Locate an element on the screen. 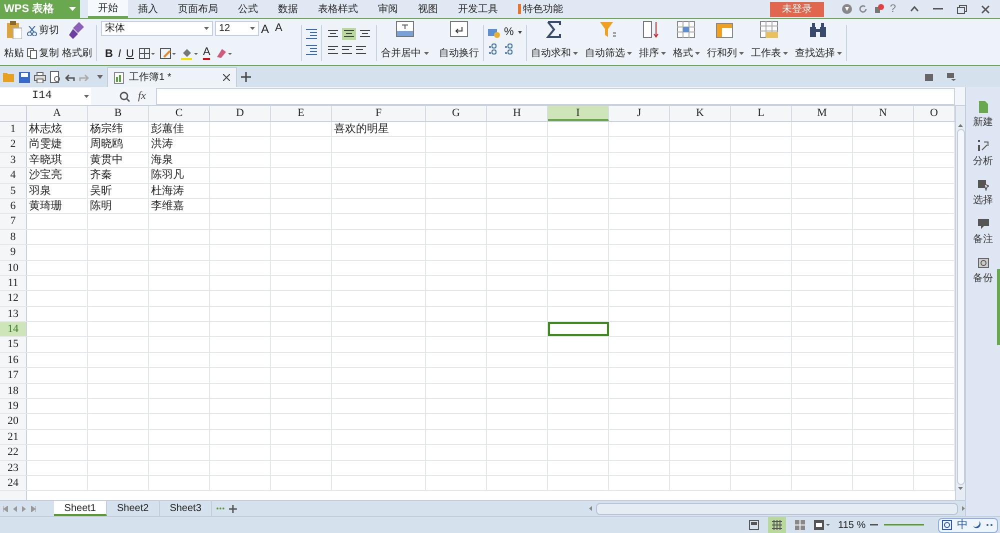 The image size is (1000, 533). collapse-icon is located at coordinates (914, 9).